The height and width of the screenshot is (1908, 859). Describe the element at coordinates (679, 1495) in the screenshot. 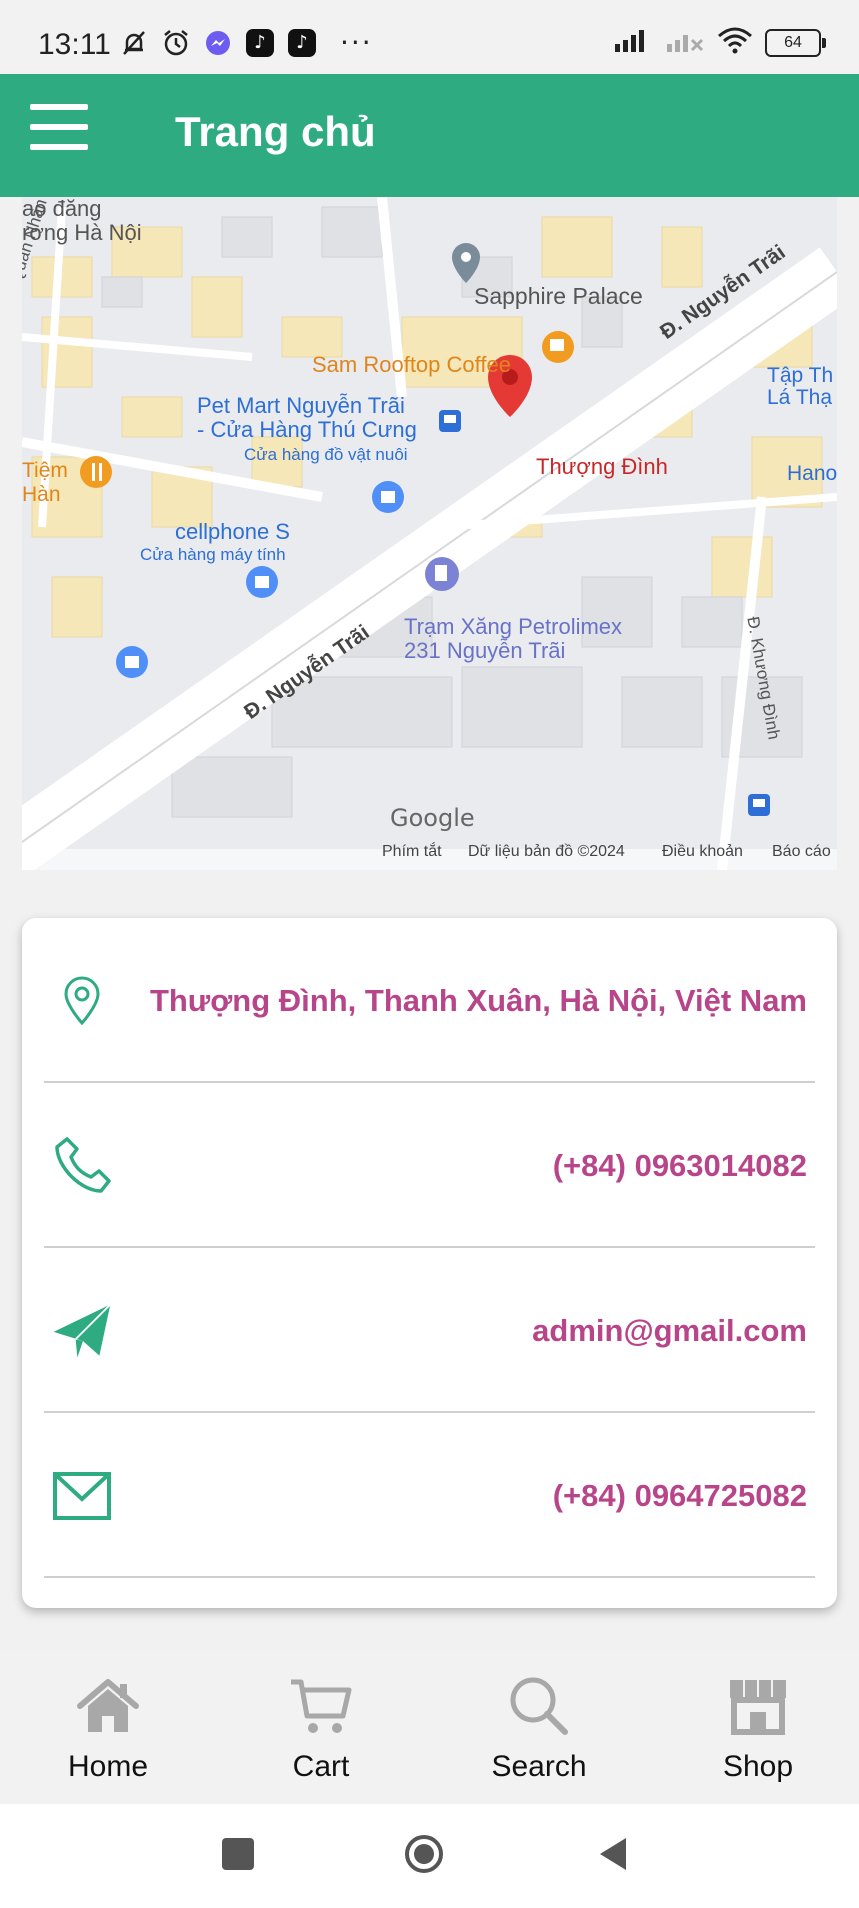

I see `fax-text: (+84) 0964725082` at that location.